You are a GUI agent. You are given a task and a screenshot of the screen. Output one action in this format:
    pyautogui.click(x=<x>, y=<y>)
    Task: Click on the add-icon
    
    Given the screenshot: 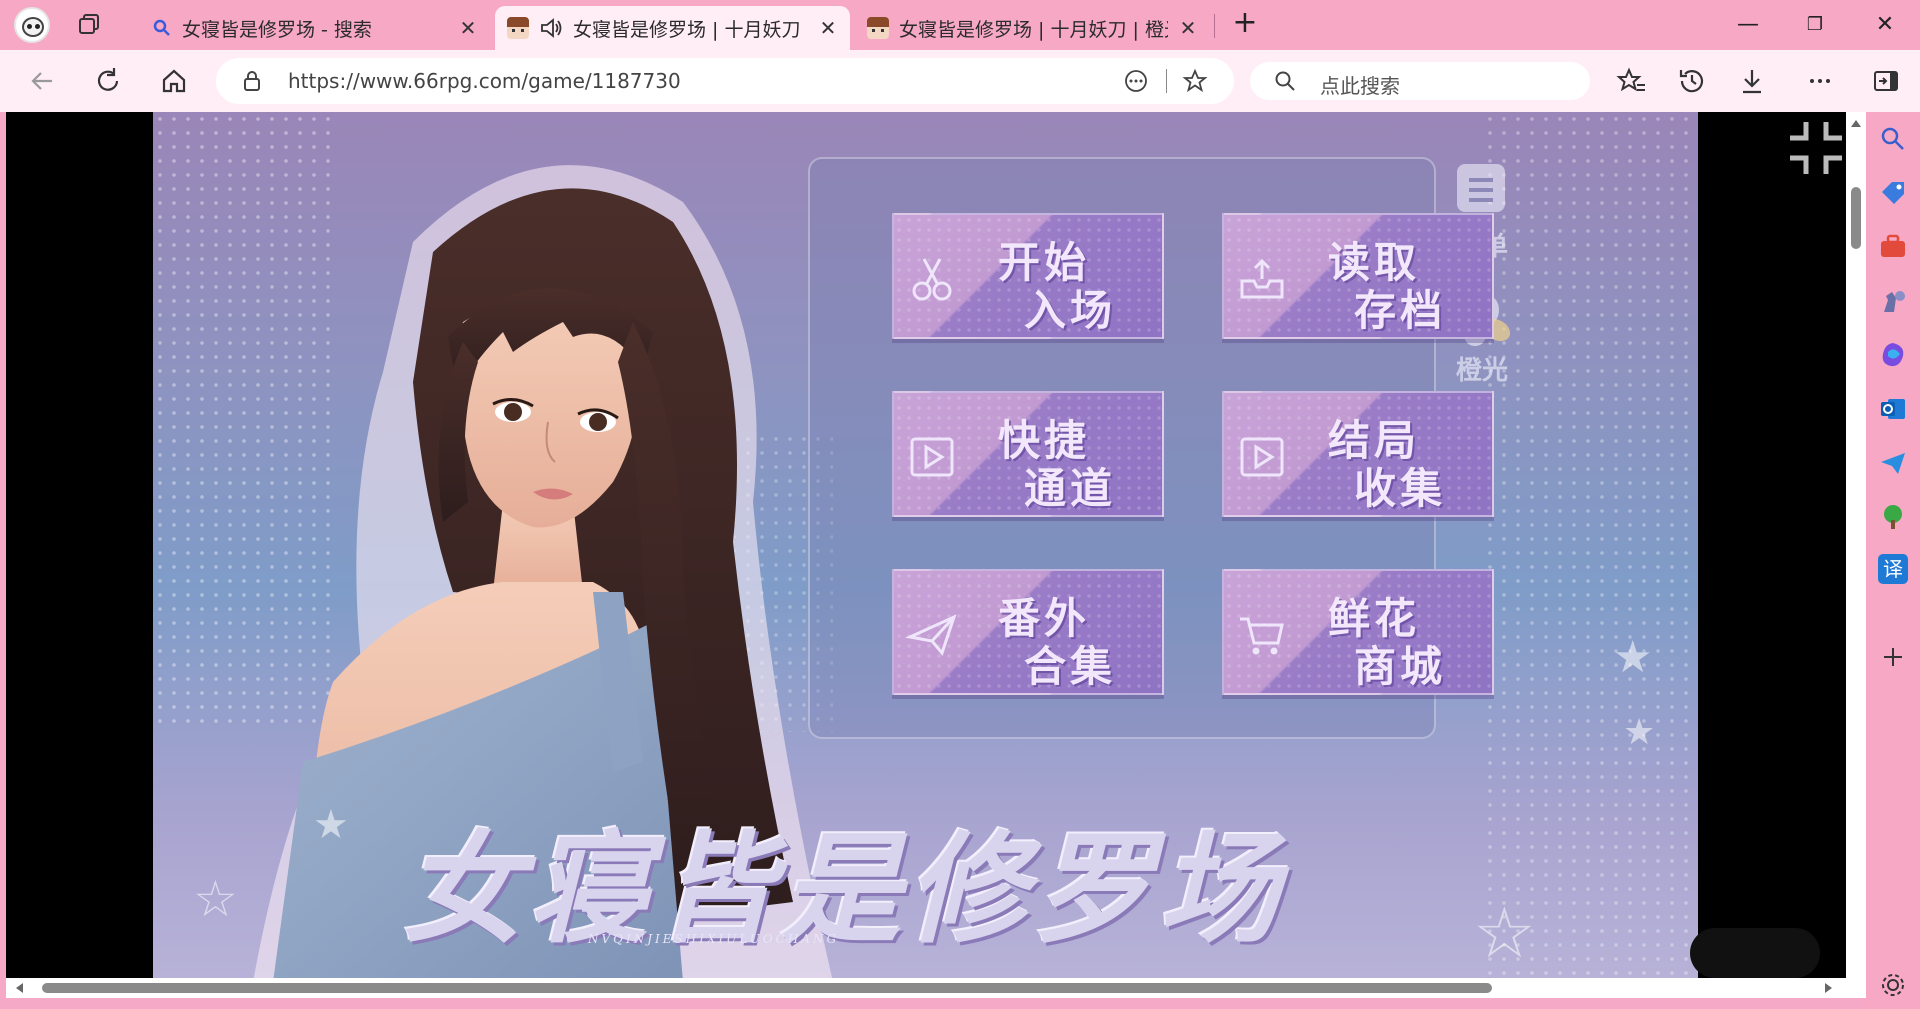 What is the action you would take?
    pyautogui.click(x=1893, y=657)
    